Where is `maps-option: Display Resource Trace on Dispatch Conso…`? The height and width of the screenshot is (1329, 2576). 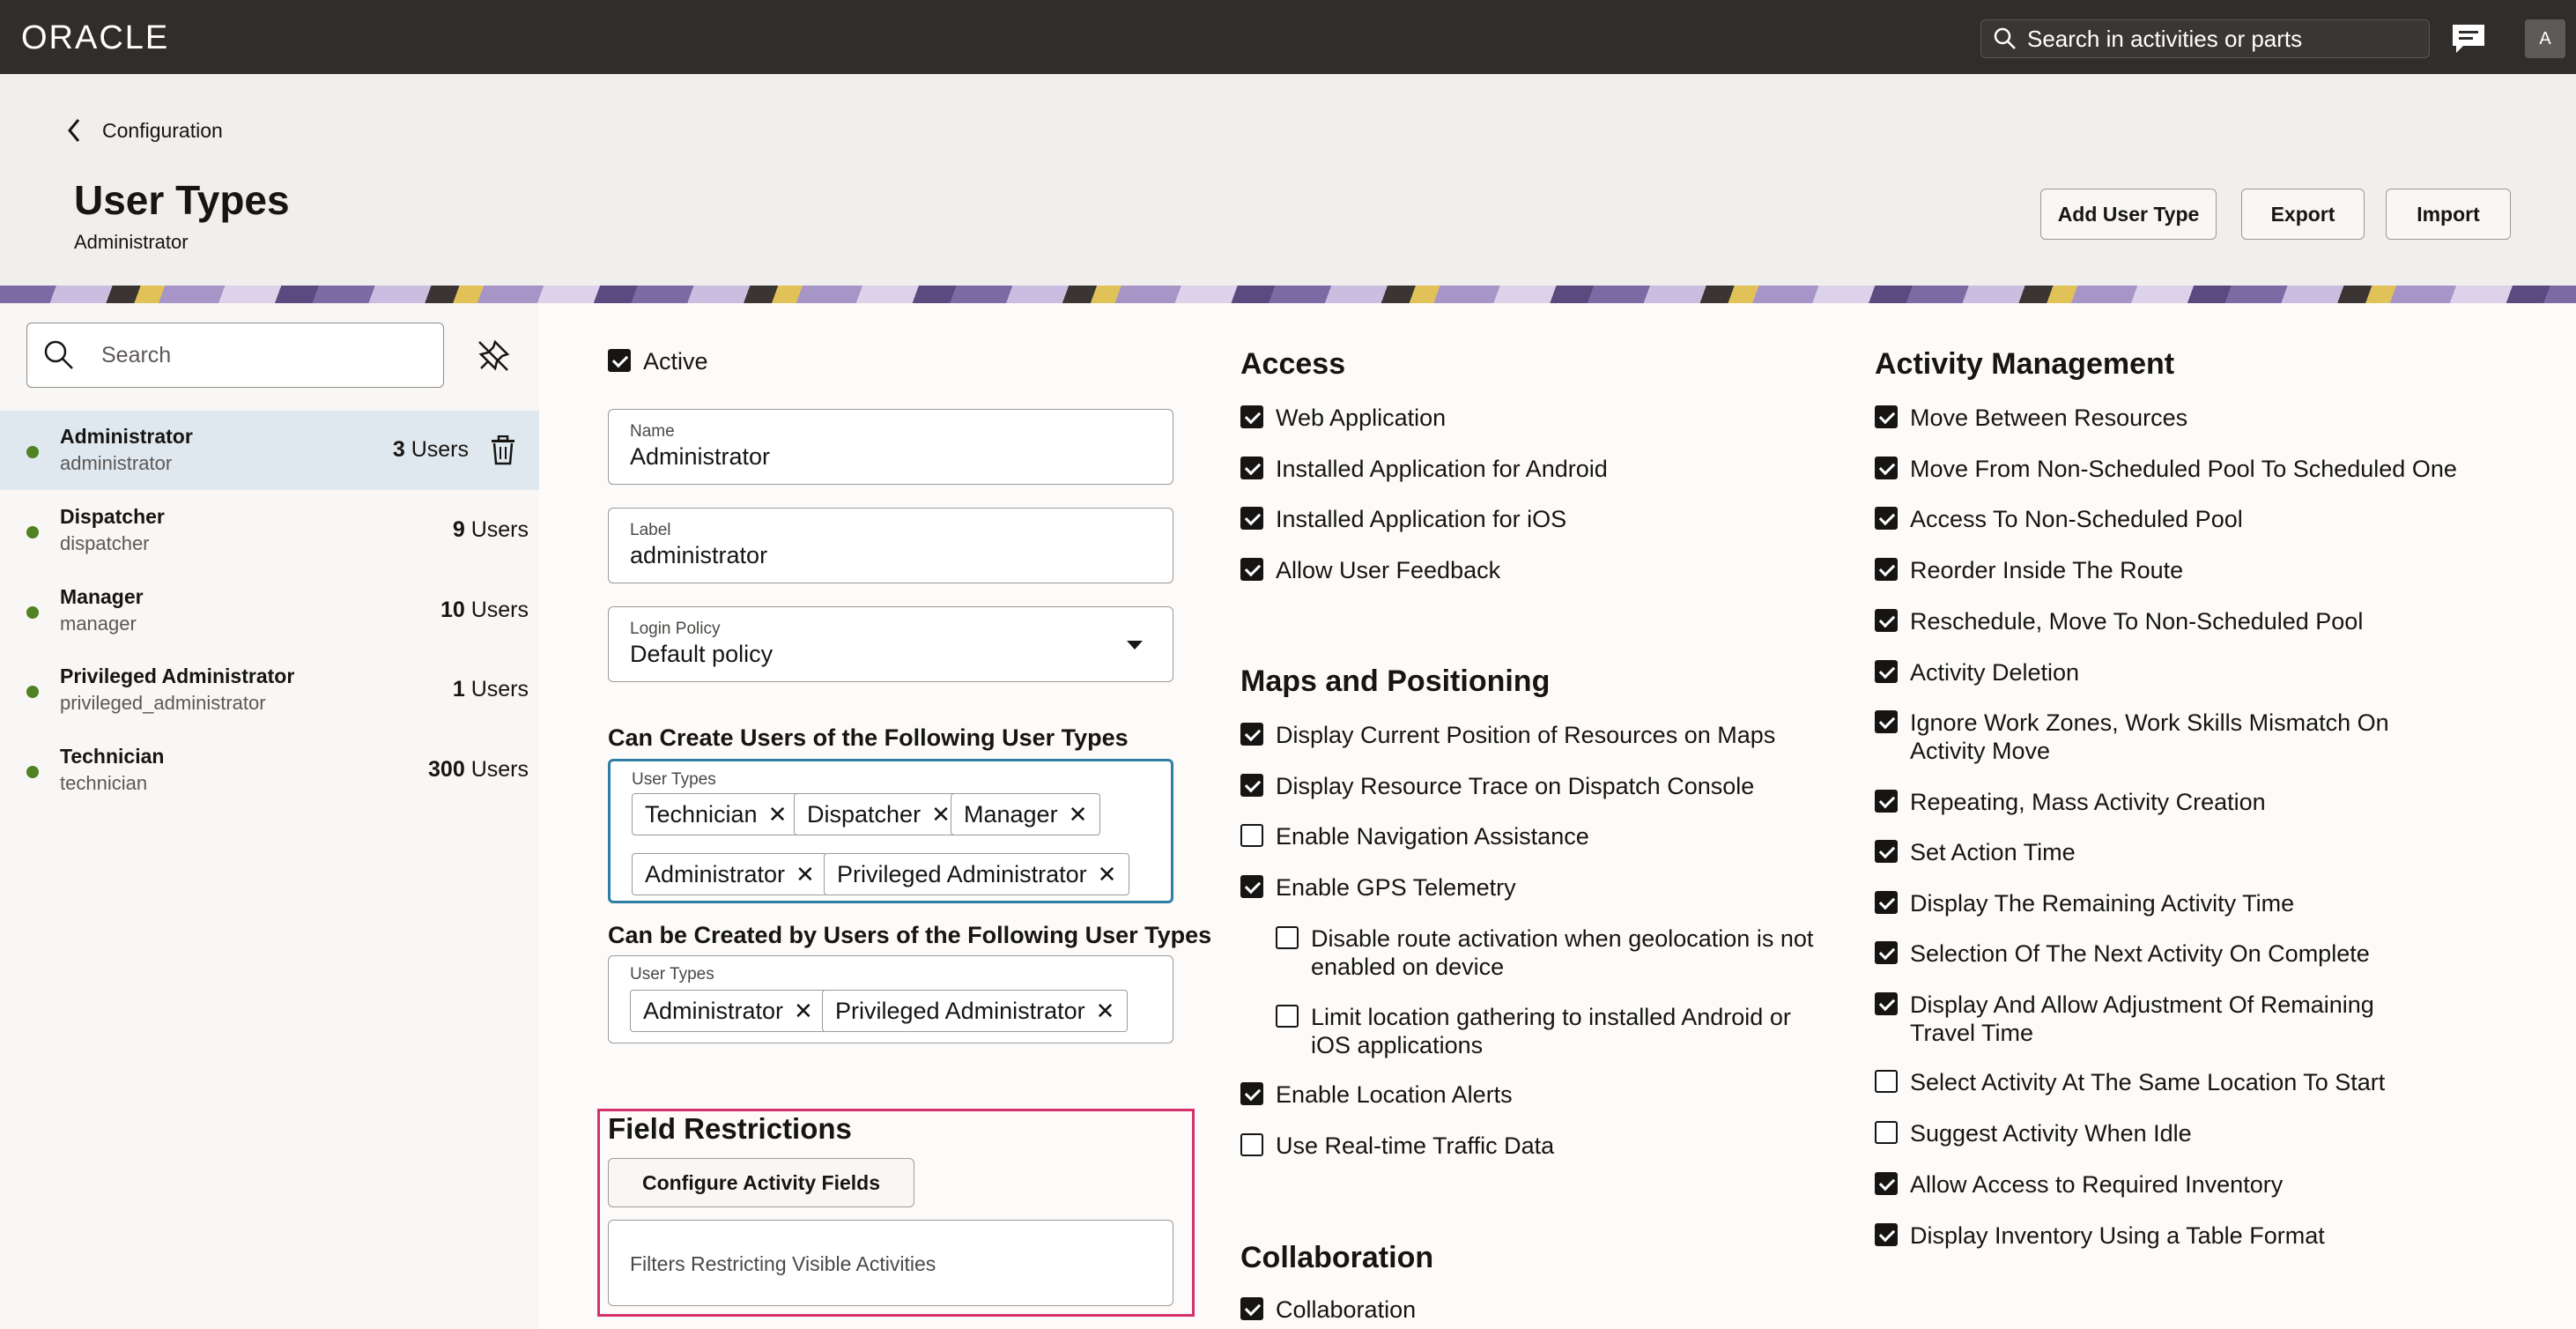 maps-option: Display Resource Trace on Dispatch Conso… is located at coordinates (1497, 786).